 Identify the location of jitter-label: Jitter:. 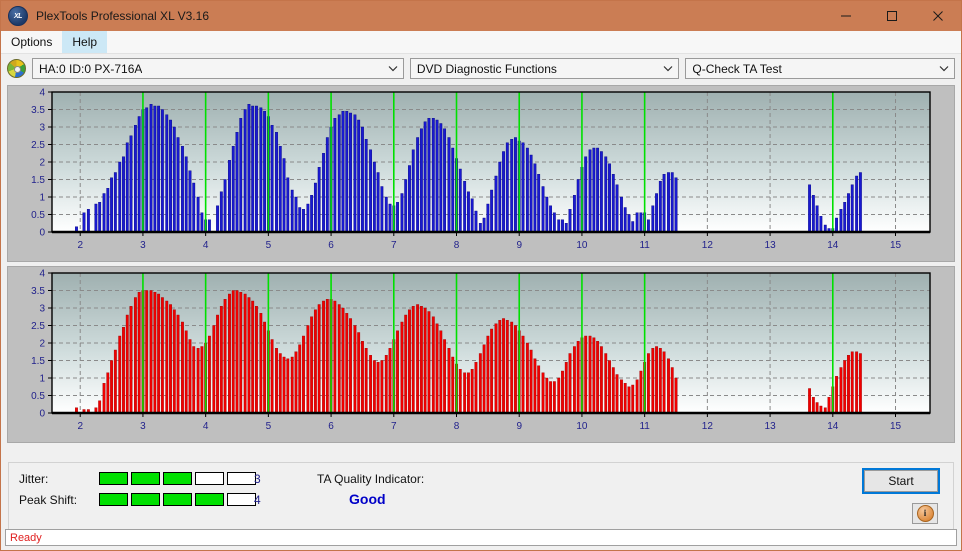
(34, 479).